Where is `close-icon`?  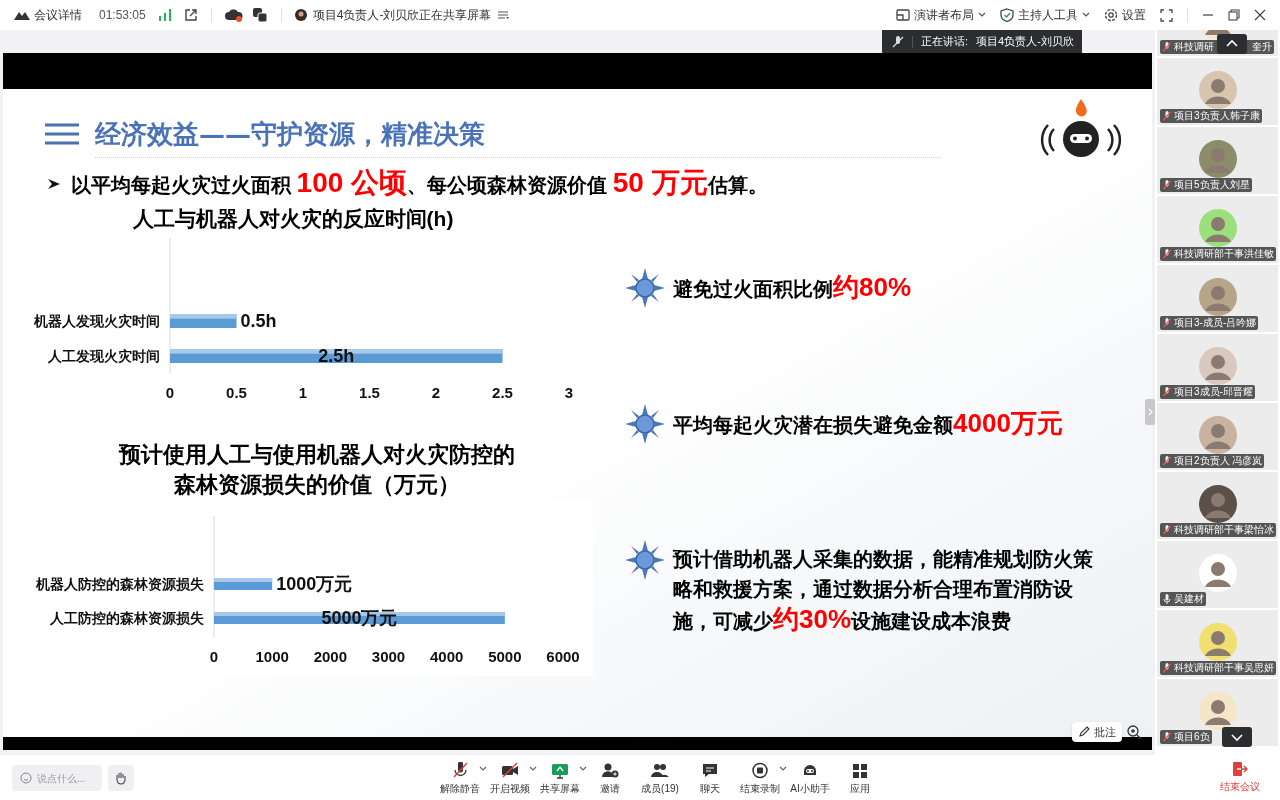
close-icon is located at coordinates (1260, 15).